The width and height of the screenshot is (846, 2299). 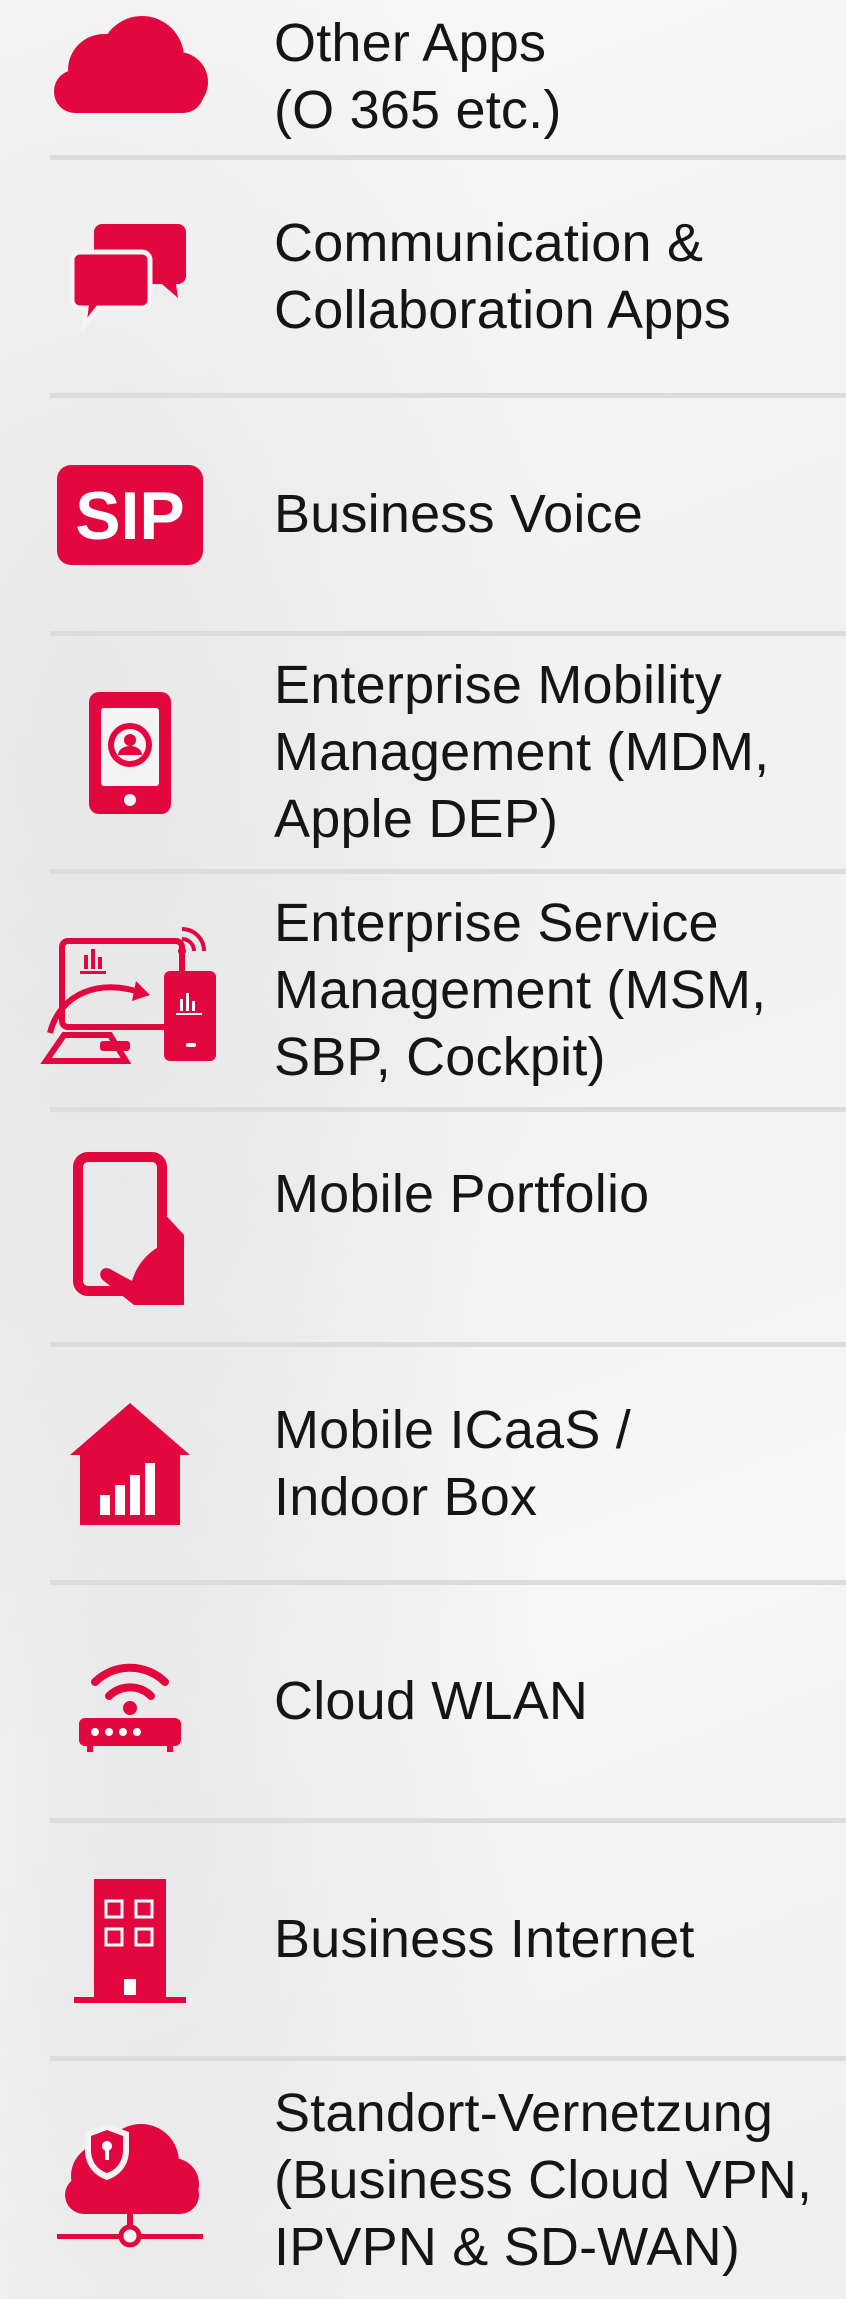 I want to click on item-label: Cloud WLAN, so click(x=431, y=1701).